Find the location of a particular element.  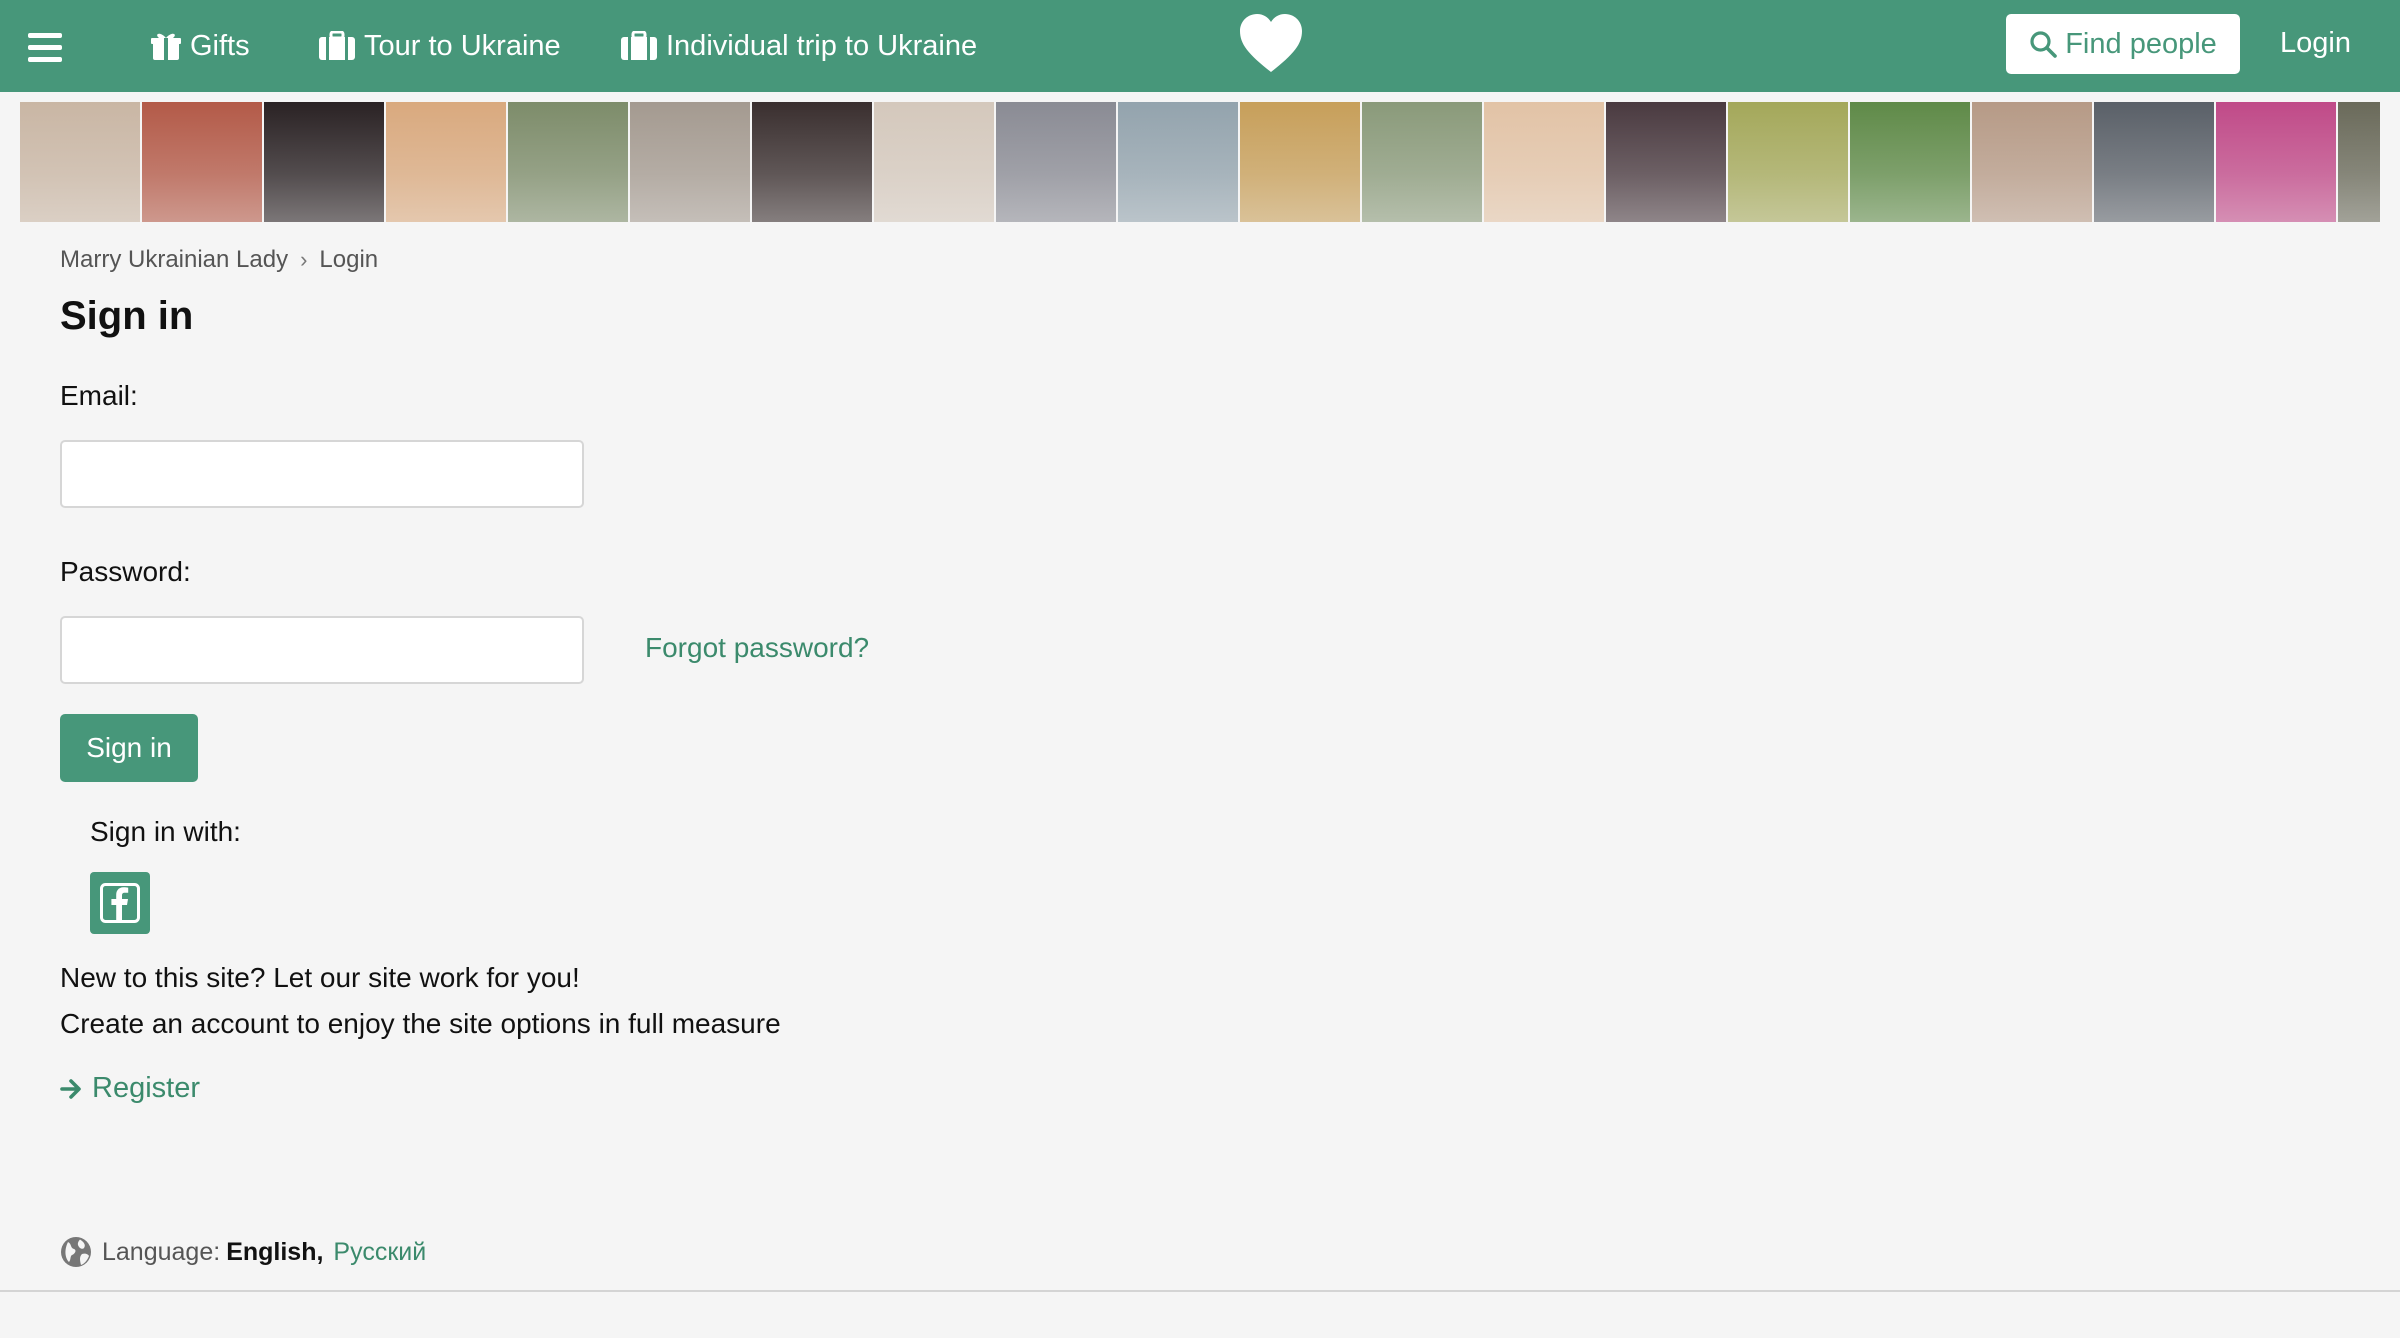

nav-tour-label: Tour to Ukraine is located at coordinates (462, 45).